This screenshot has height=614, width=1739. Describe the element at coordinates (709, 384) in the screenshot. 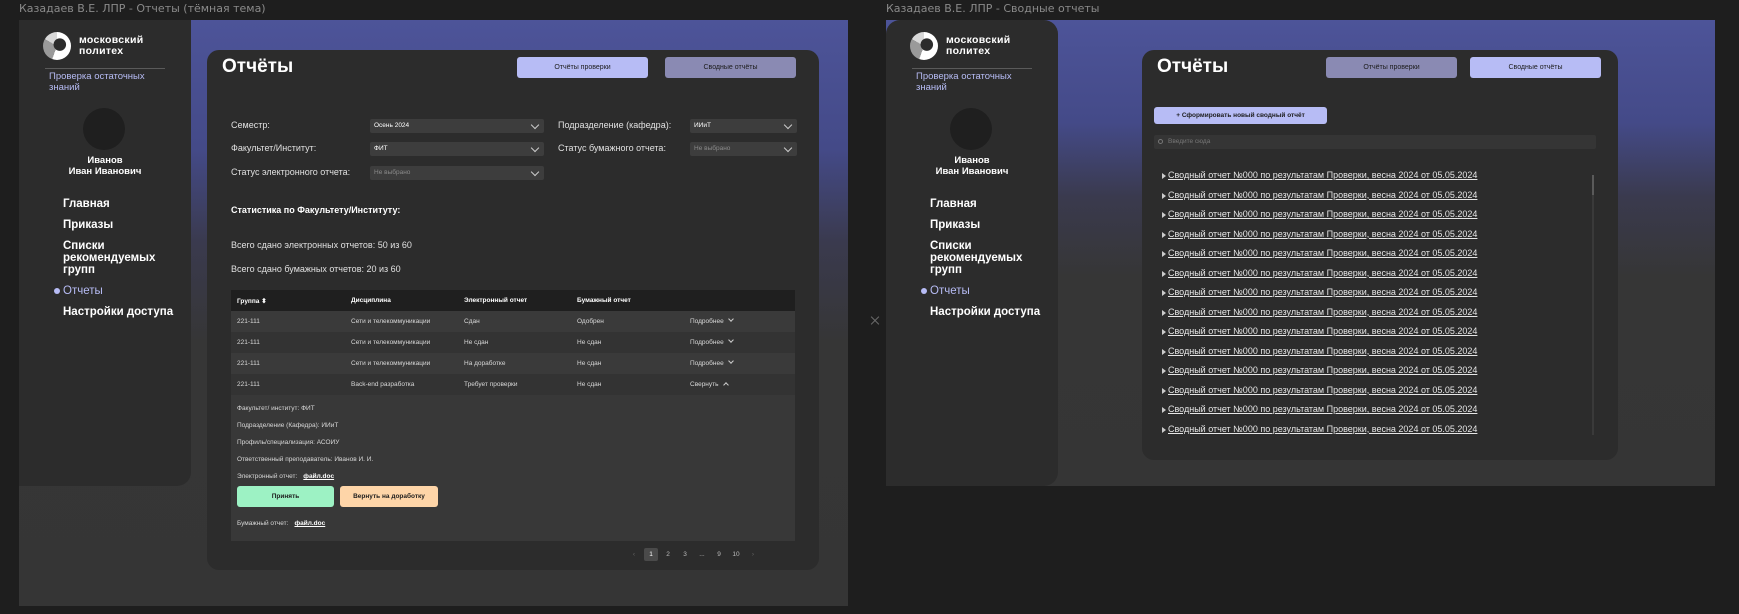

I see `collapse-button: Свернуть` at that location.